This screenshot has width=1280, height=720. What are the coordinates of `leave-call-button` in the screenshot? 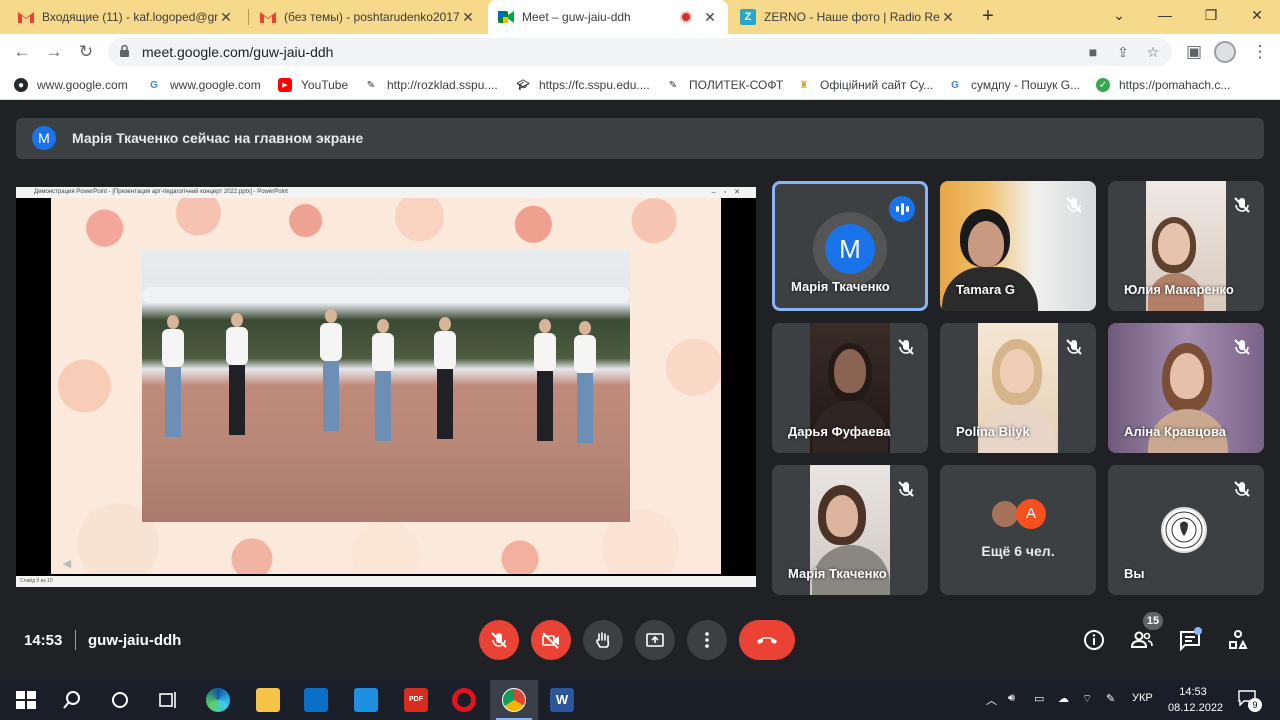 It's located at (767, 640).